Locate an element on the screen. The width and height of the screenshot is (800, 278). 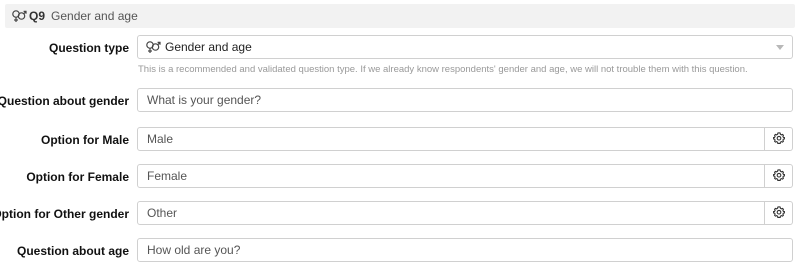
option-female-label: Option for Female is located at coordinates (77, 177).